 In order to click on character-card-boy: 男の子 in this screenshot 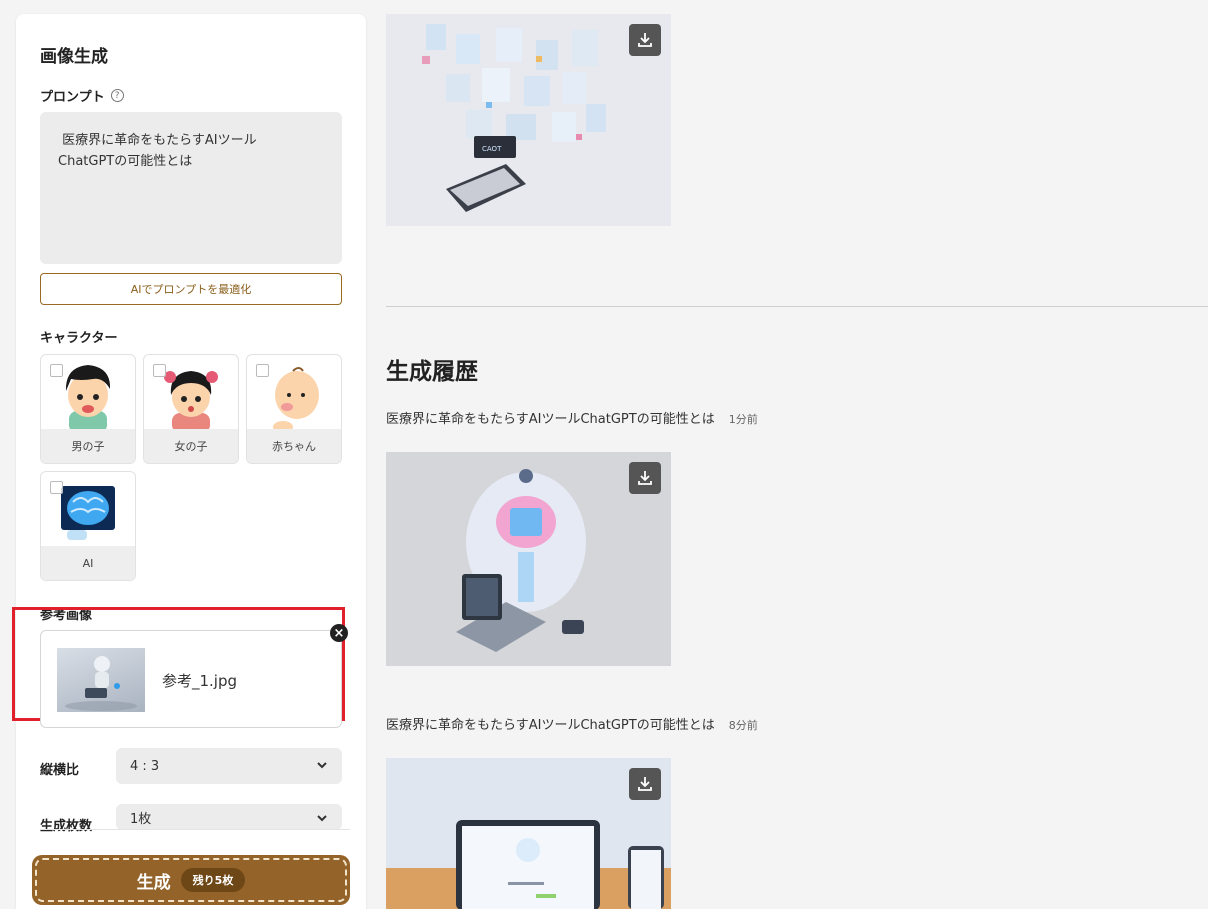, I will do `click(88, 409)`.